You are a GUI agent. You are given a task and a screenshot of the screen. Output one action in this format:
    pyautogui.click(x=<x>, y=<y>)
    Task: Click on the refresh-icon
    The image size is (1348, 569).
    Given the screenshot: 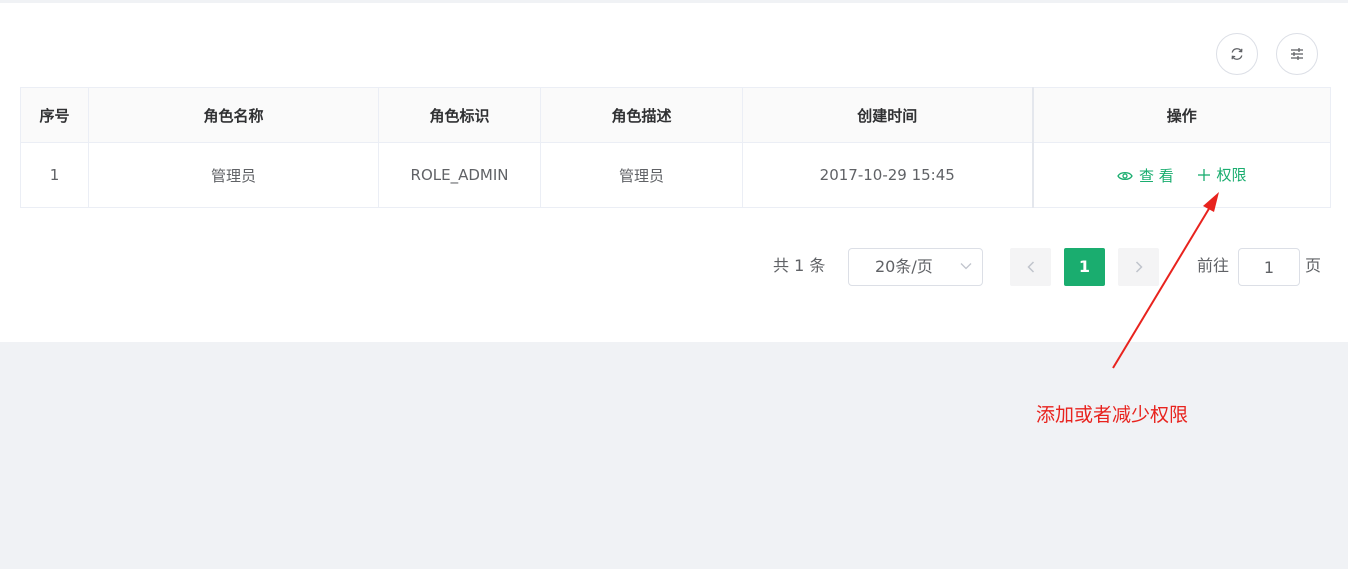 What is the action you would take?
    pyautogui.click(x=1237, y=54)
    